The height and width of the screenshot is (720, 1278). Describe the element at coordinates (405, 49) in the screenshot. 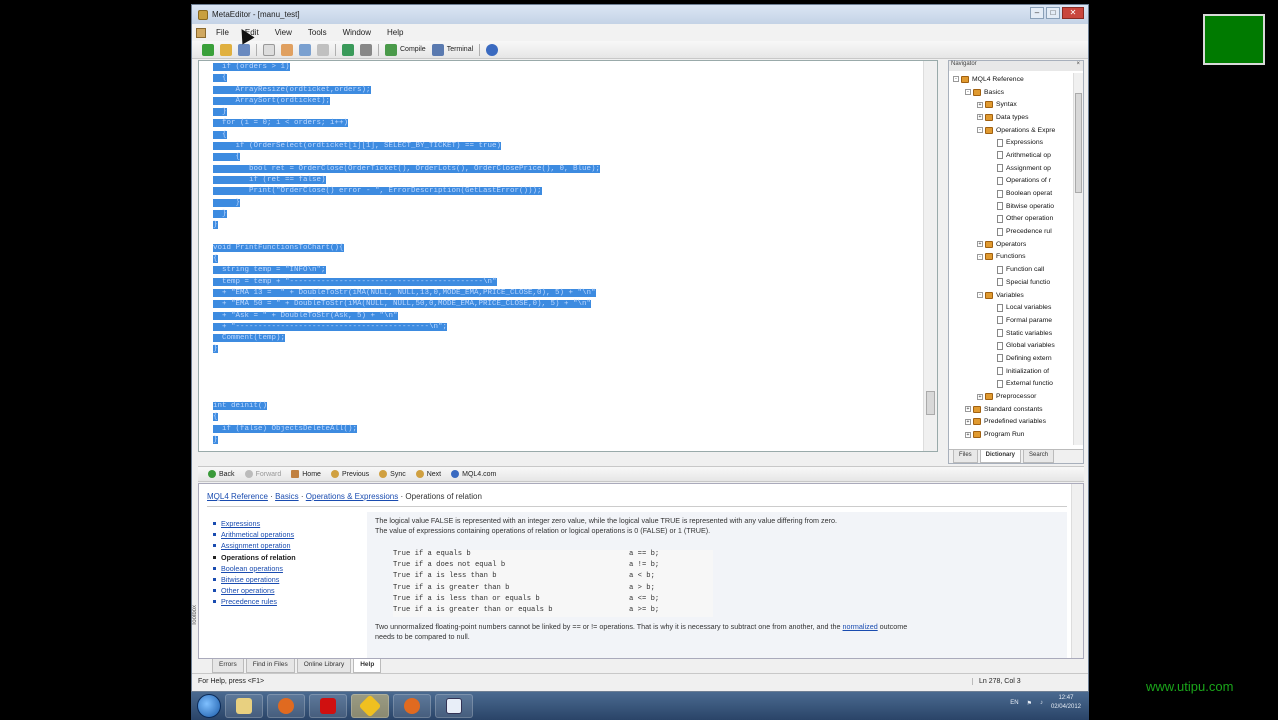

I see `compile-button: Compile` at that location.